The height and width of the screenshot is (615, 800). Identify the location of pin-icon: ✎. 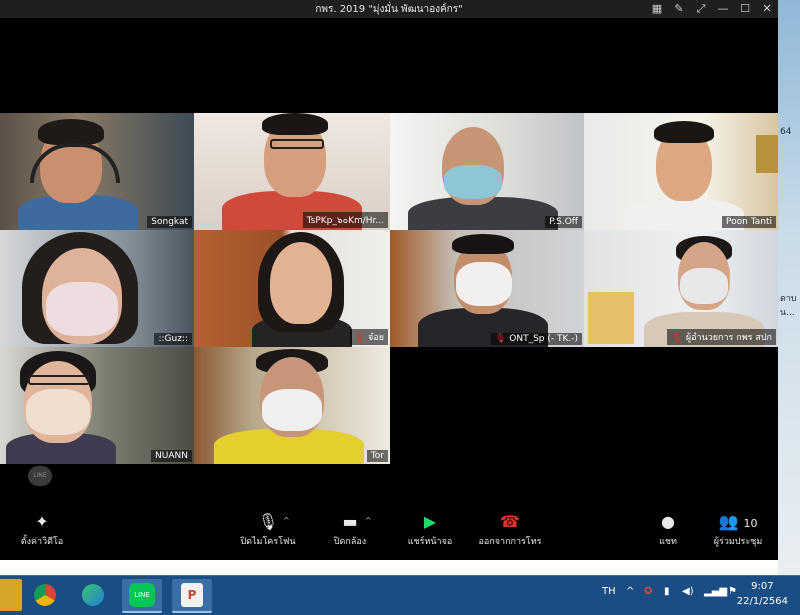
(679, 9).